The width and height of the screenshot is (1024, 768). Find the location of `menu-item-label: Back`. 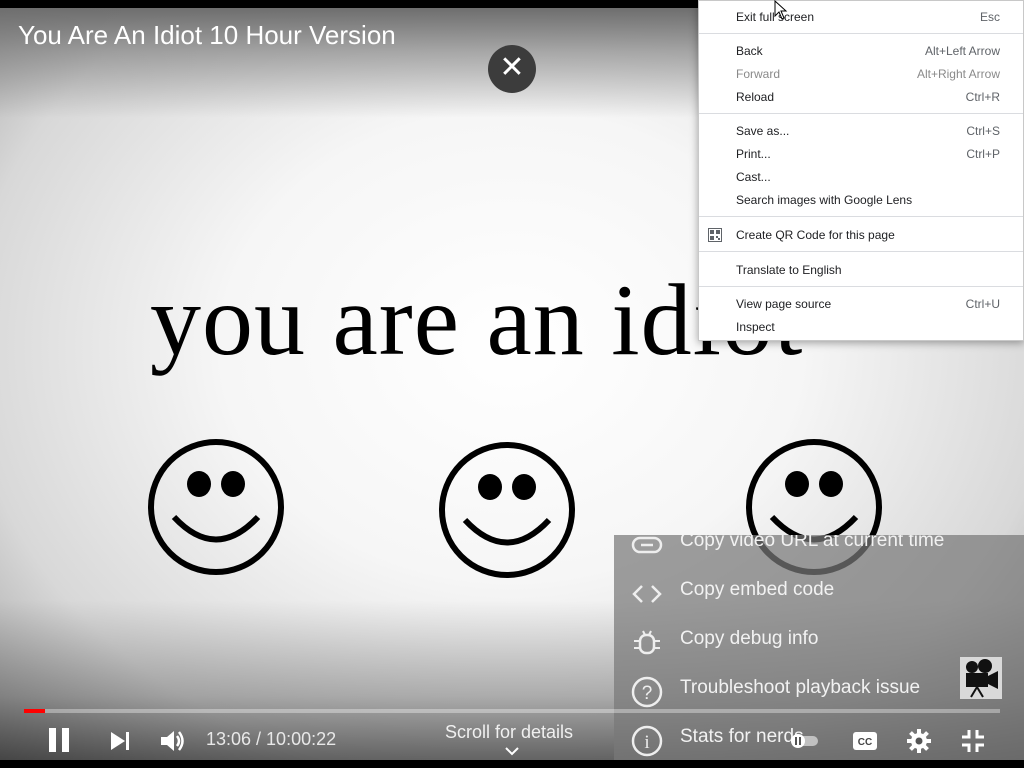

menu-item-label: Back is located at coordinates (749, 51).